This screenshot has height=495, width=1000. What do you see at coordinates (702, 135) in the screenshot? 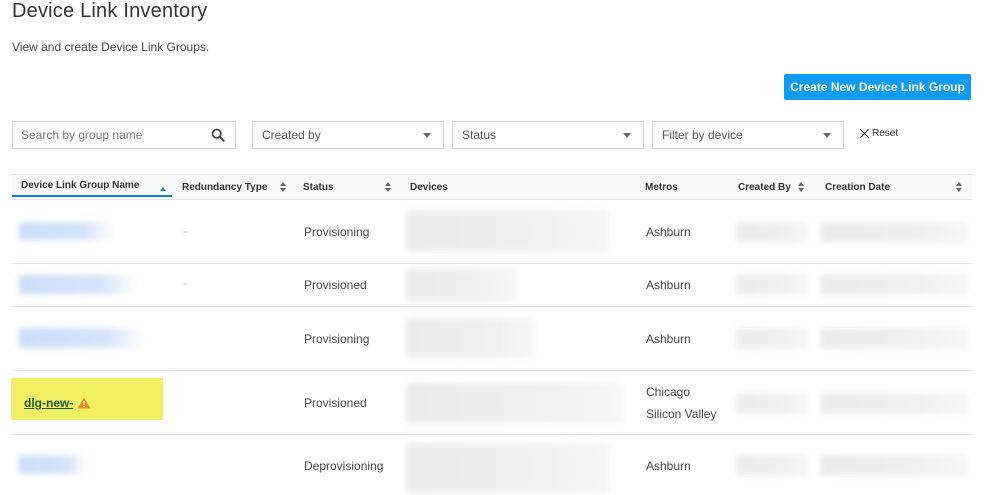
I see `device-filter-label: Filter by device` at bounding box center [702, 135].